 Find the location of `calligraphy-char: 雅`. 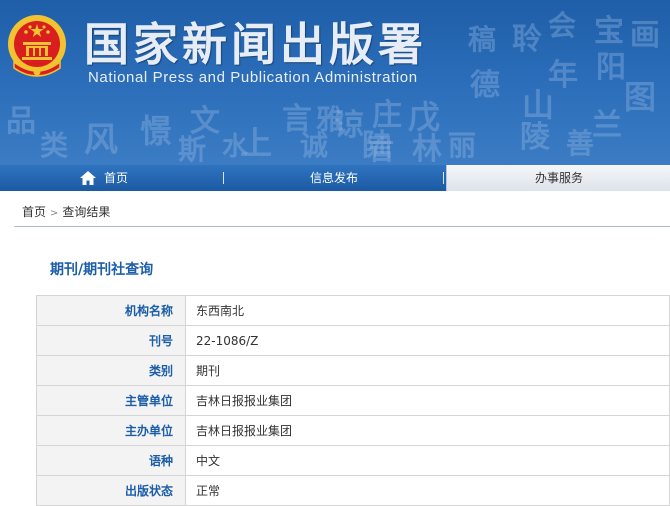

calligraphy-char: 雅 is located at coordinates (330, 119).